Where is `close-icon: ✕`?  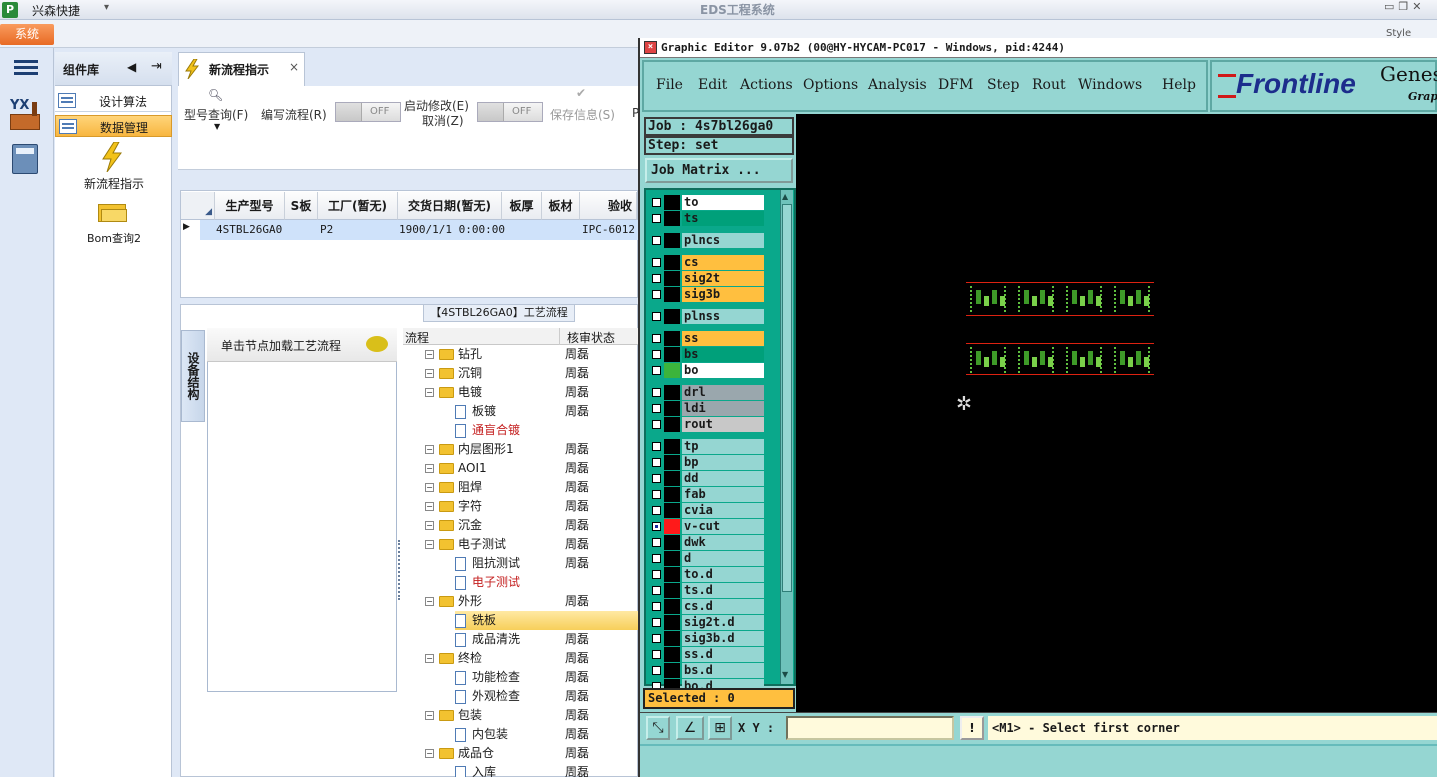
close-icon: ✕ is located at coordinates (1418, 6).